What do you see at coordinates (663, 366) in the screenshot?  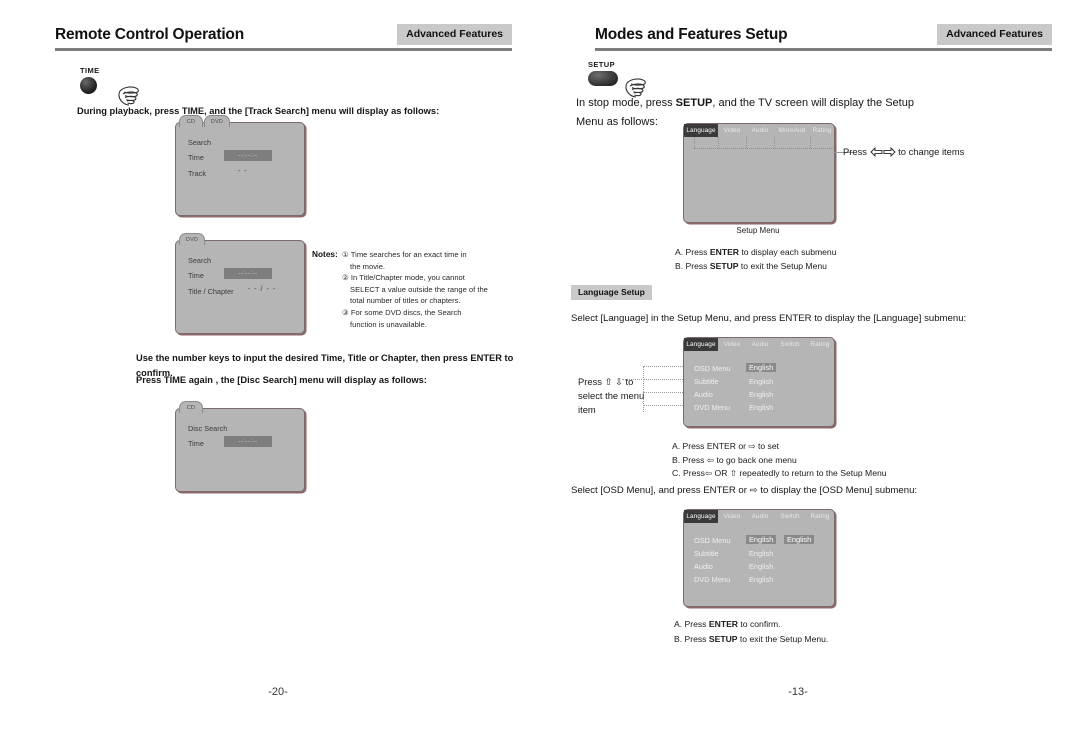 I see `leader-line-osd` at bounding box center [663, 366].